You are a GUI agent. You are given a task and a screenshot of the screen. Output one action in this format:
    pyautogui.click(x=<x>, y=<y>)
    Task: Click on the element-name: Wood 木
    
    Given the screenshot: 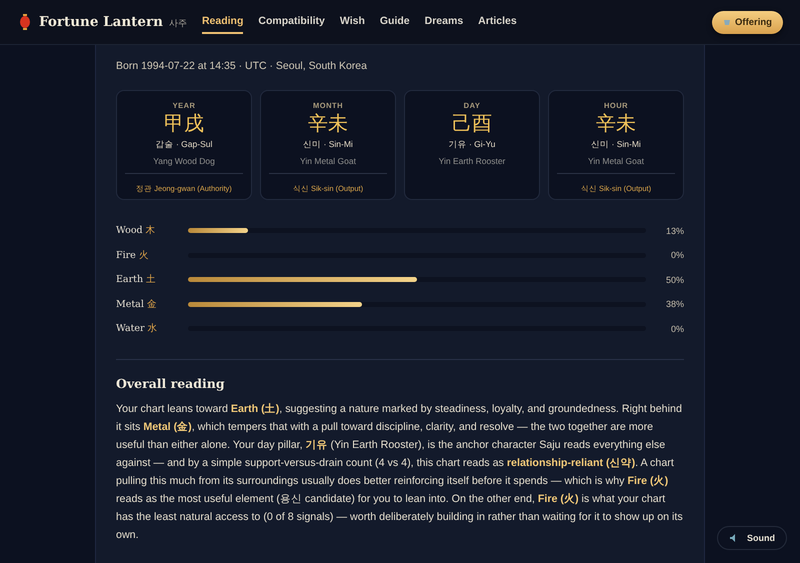 What is the action you would take?
    pyautogui.click(x=136, y=231)
    